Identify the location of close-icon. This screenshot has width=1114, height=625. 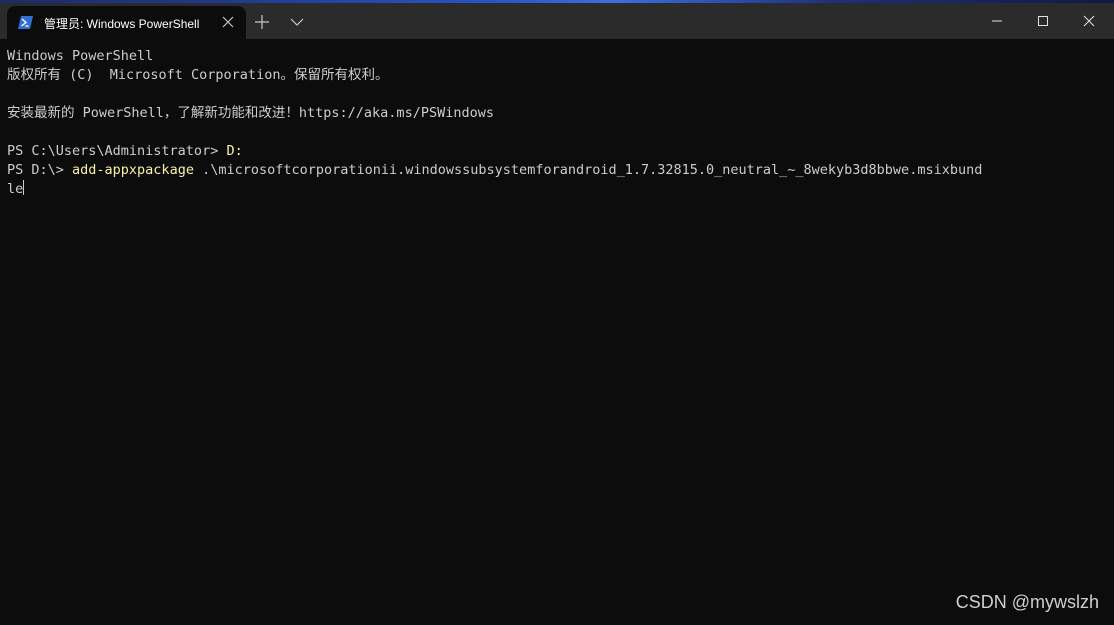
(1089, 21).